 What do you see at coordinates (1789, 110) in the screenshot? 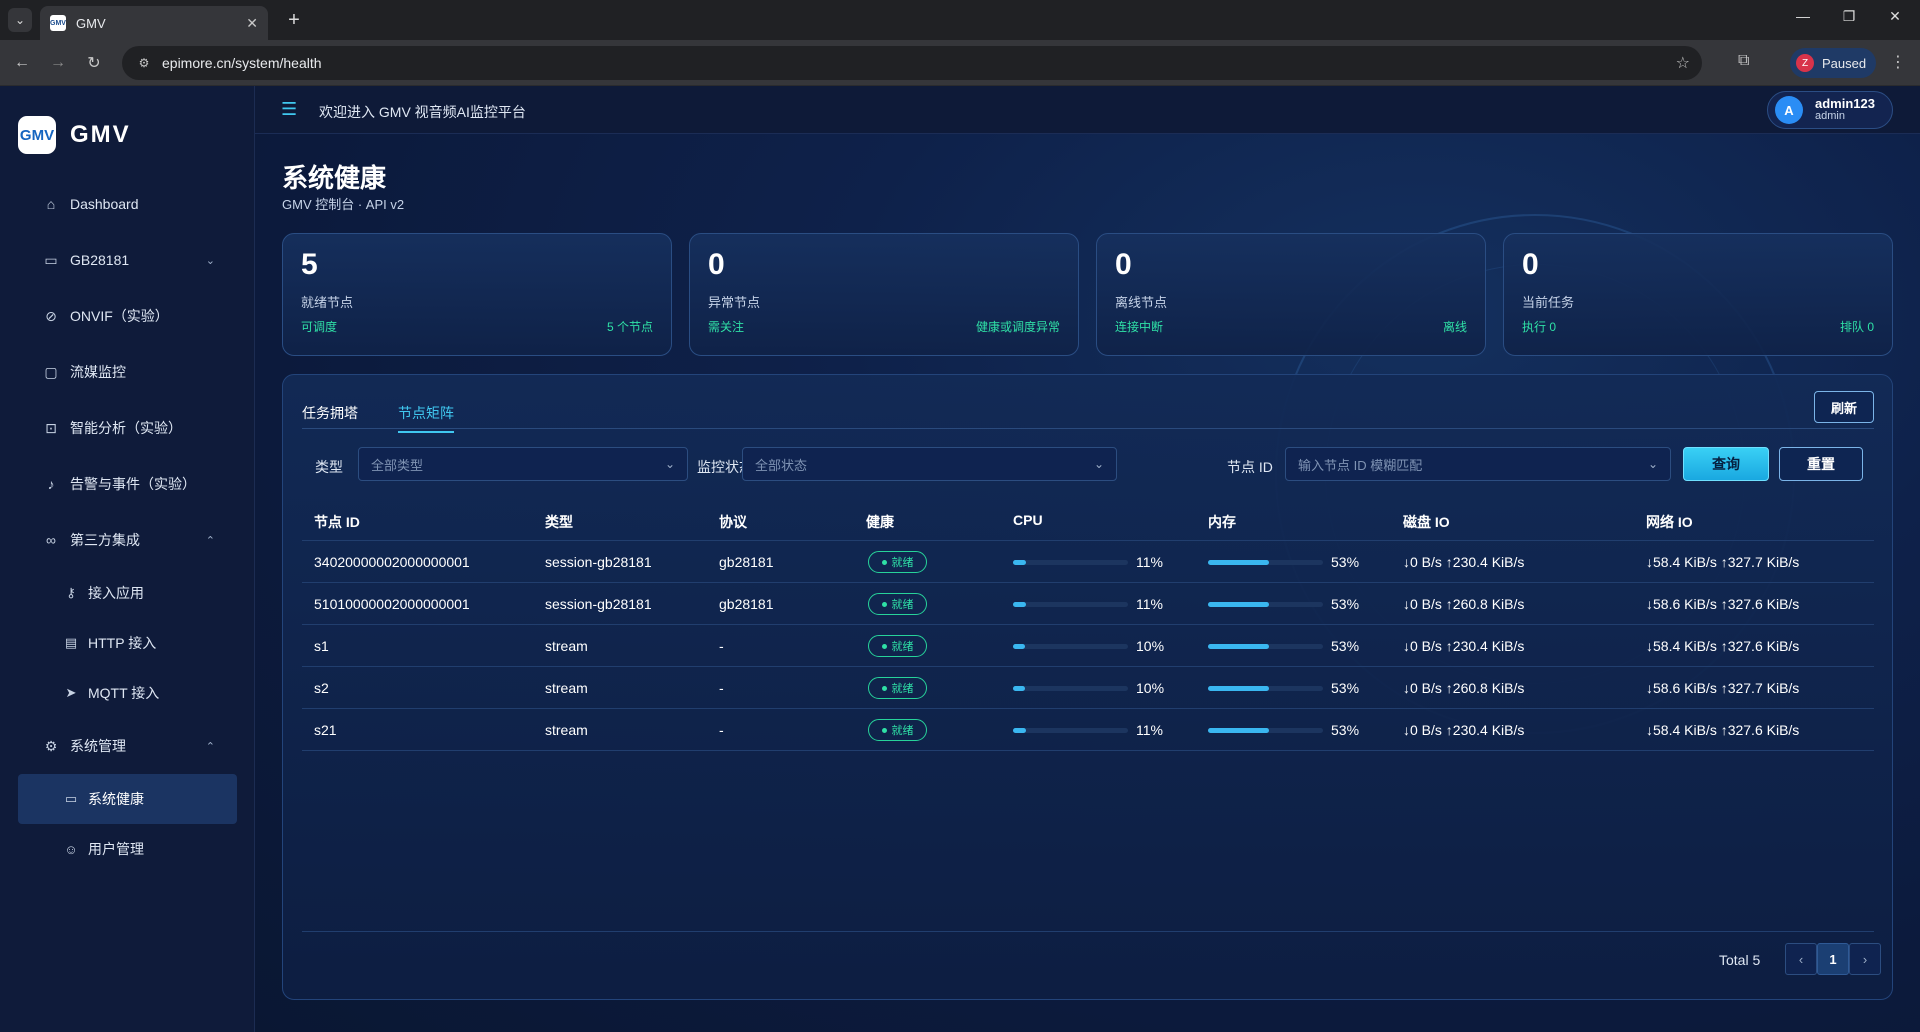
I see `avatar: A` at bounding box center [1789, 110].